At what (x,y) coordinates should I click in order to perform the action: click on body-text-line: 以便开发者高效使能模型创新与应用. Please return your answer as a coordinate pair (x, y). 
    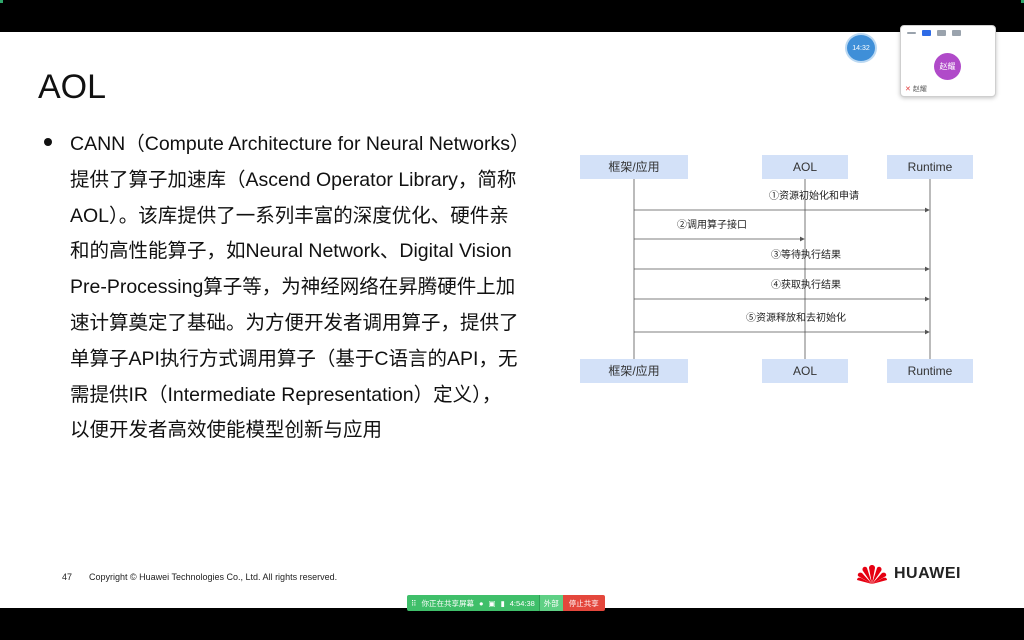
    Looking at the image, I should click on (226, 430).